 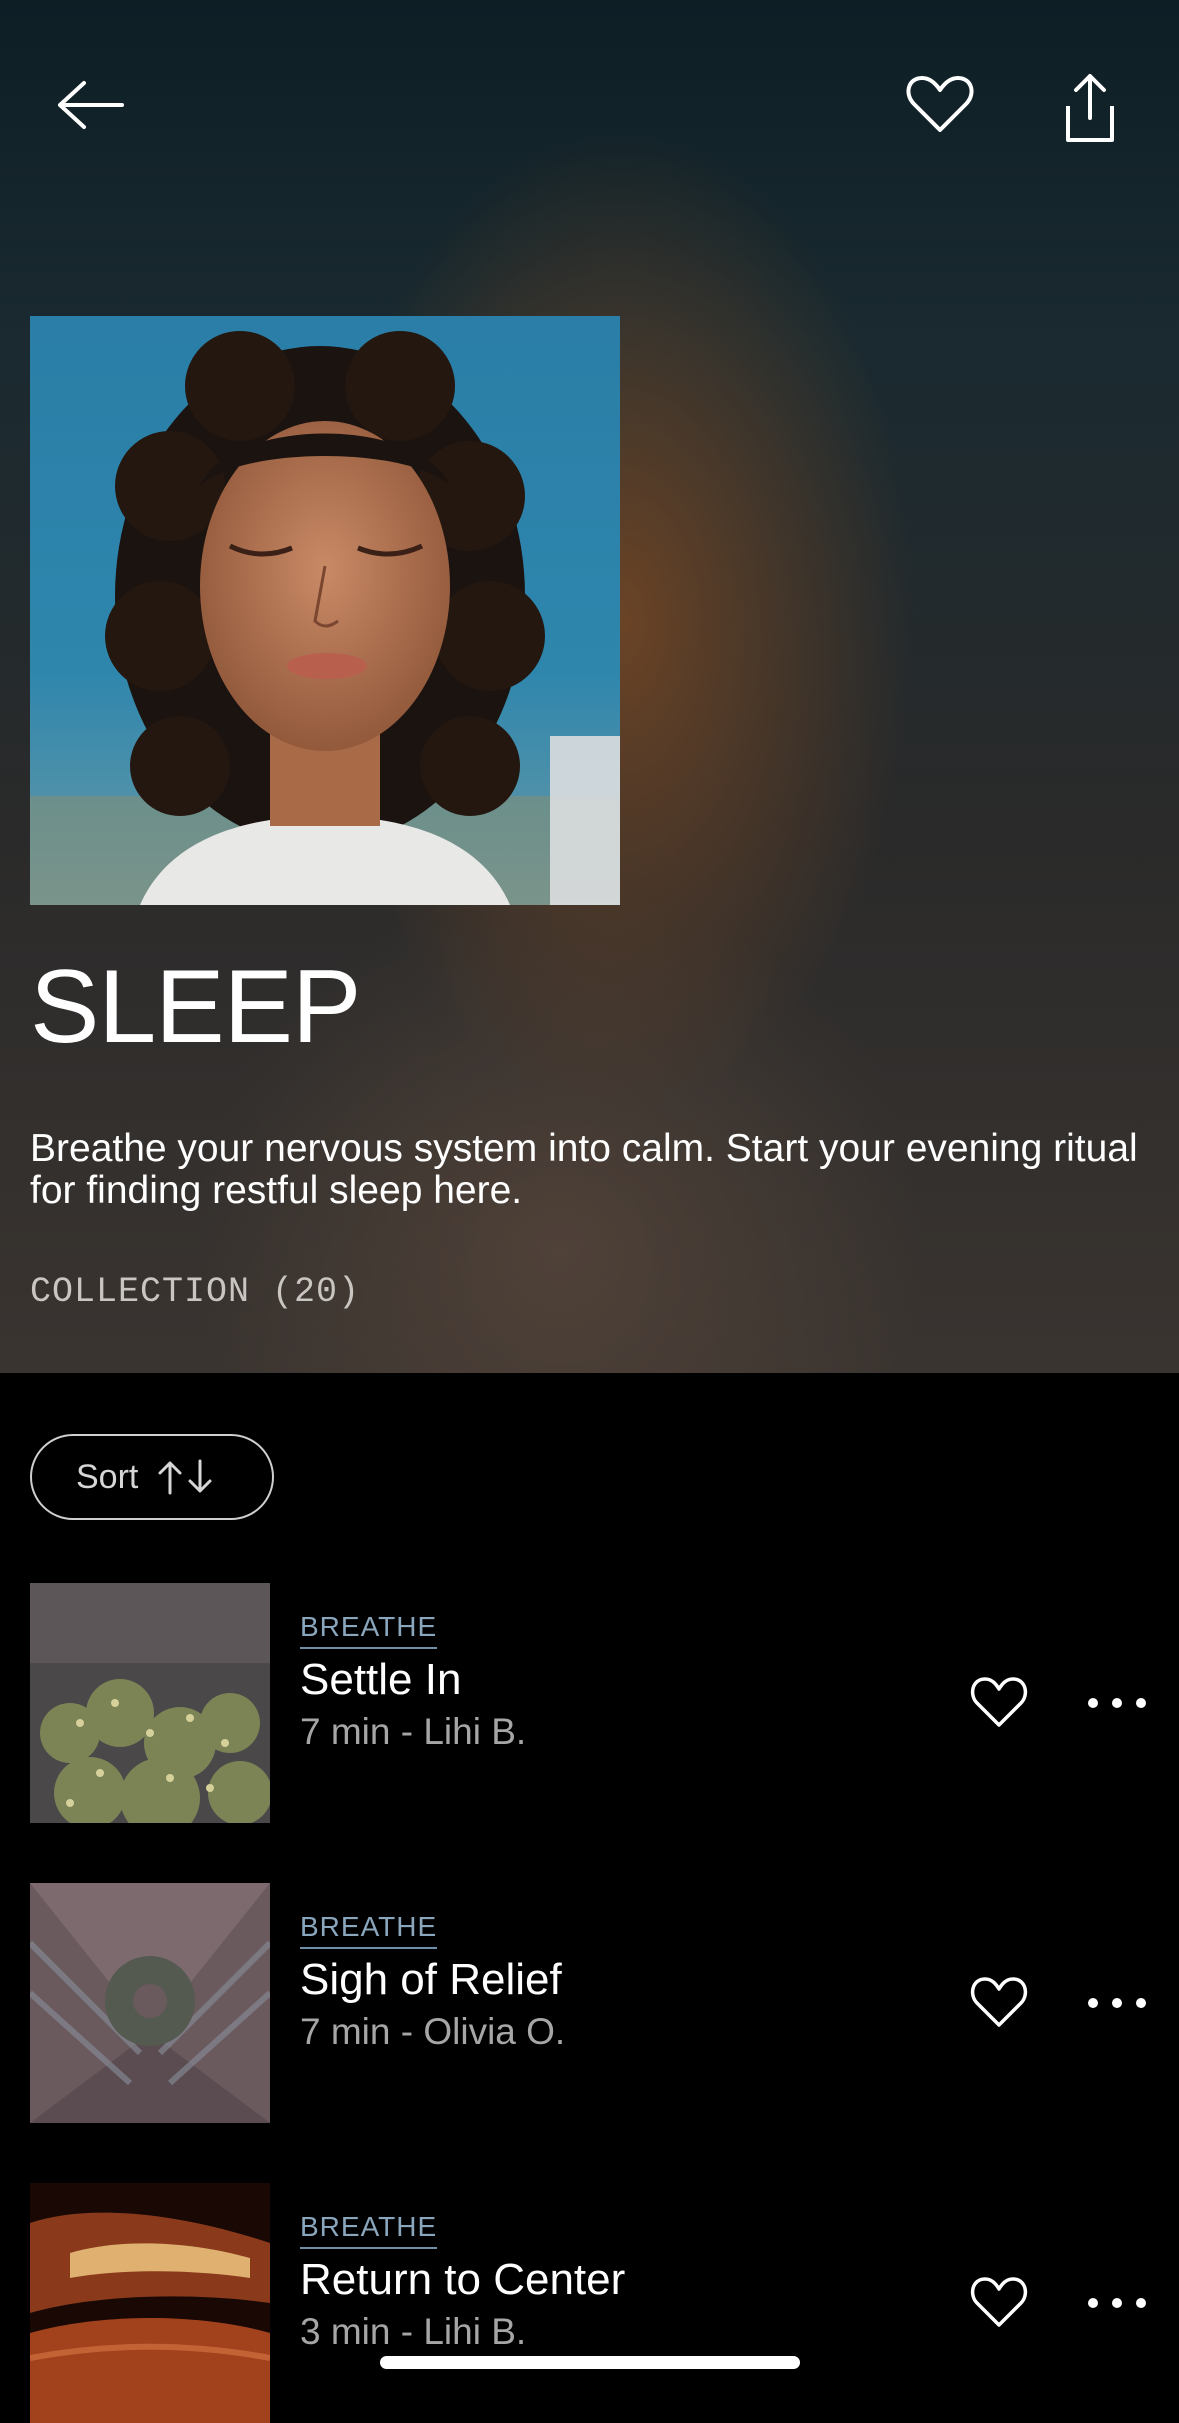 What do you see at coordinates (381, 1679) in the screenshot?
I see `track-title: Settle In` at bounding box center [381, 1679].